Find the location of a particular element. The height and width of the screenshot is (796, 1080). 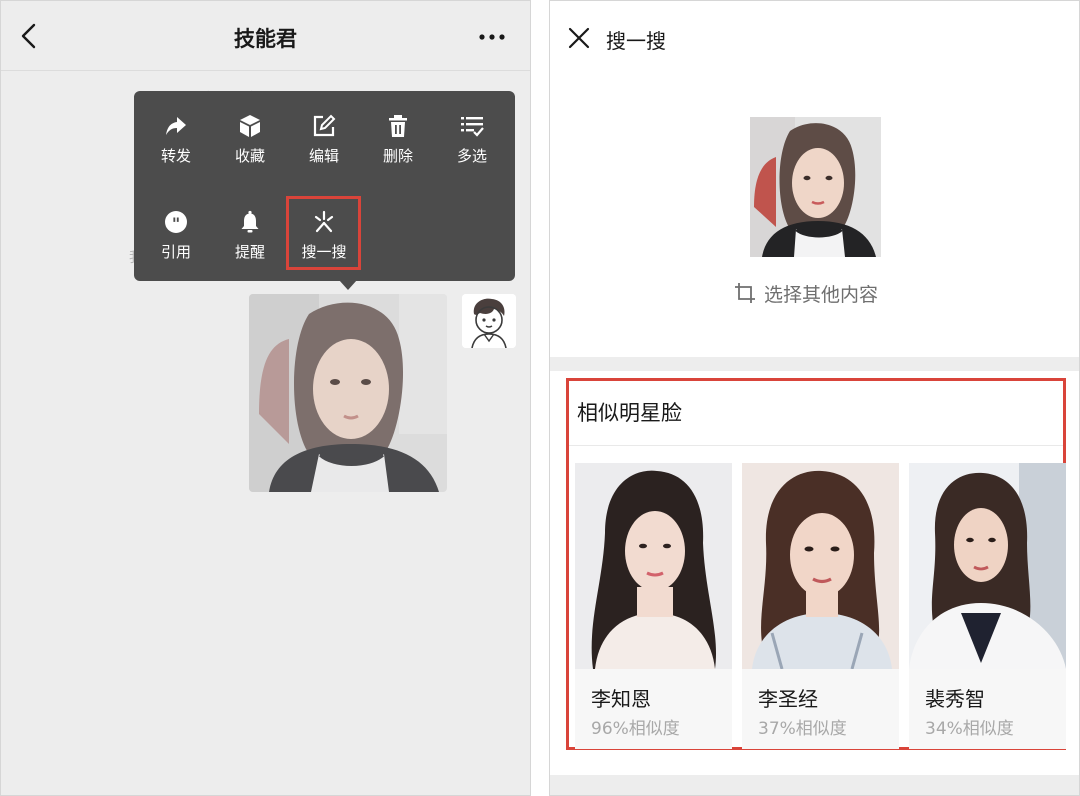

portrait-photo is located at coordinates (348, 393).